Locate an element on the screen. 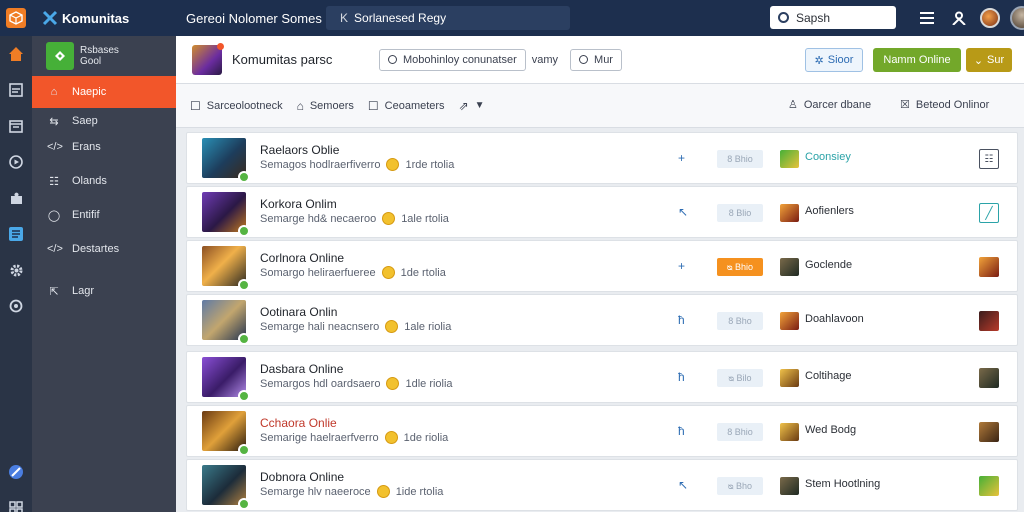  row-subtitle-text: Somargo heliraerfueree is located at coordinates (318, 272).